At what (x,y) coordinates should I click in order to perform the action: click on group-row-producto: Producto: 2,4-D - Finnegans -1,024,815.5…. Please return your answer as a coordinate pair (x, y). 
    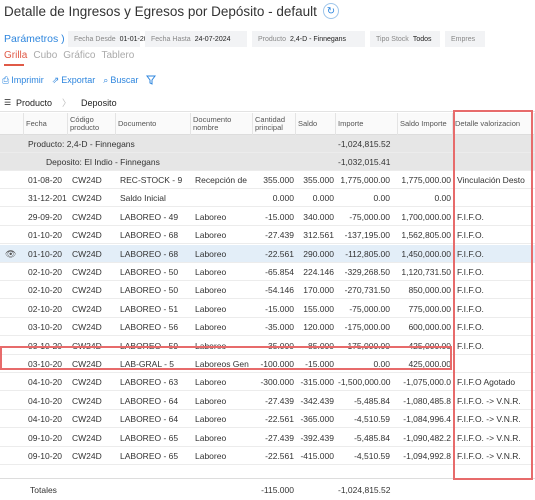
    Looking at the image, I should click on (267, 144).